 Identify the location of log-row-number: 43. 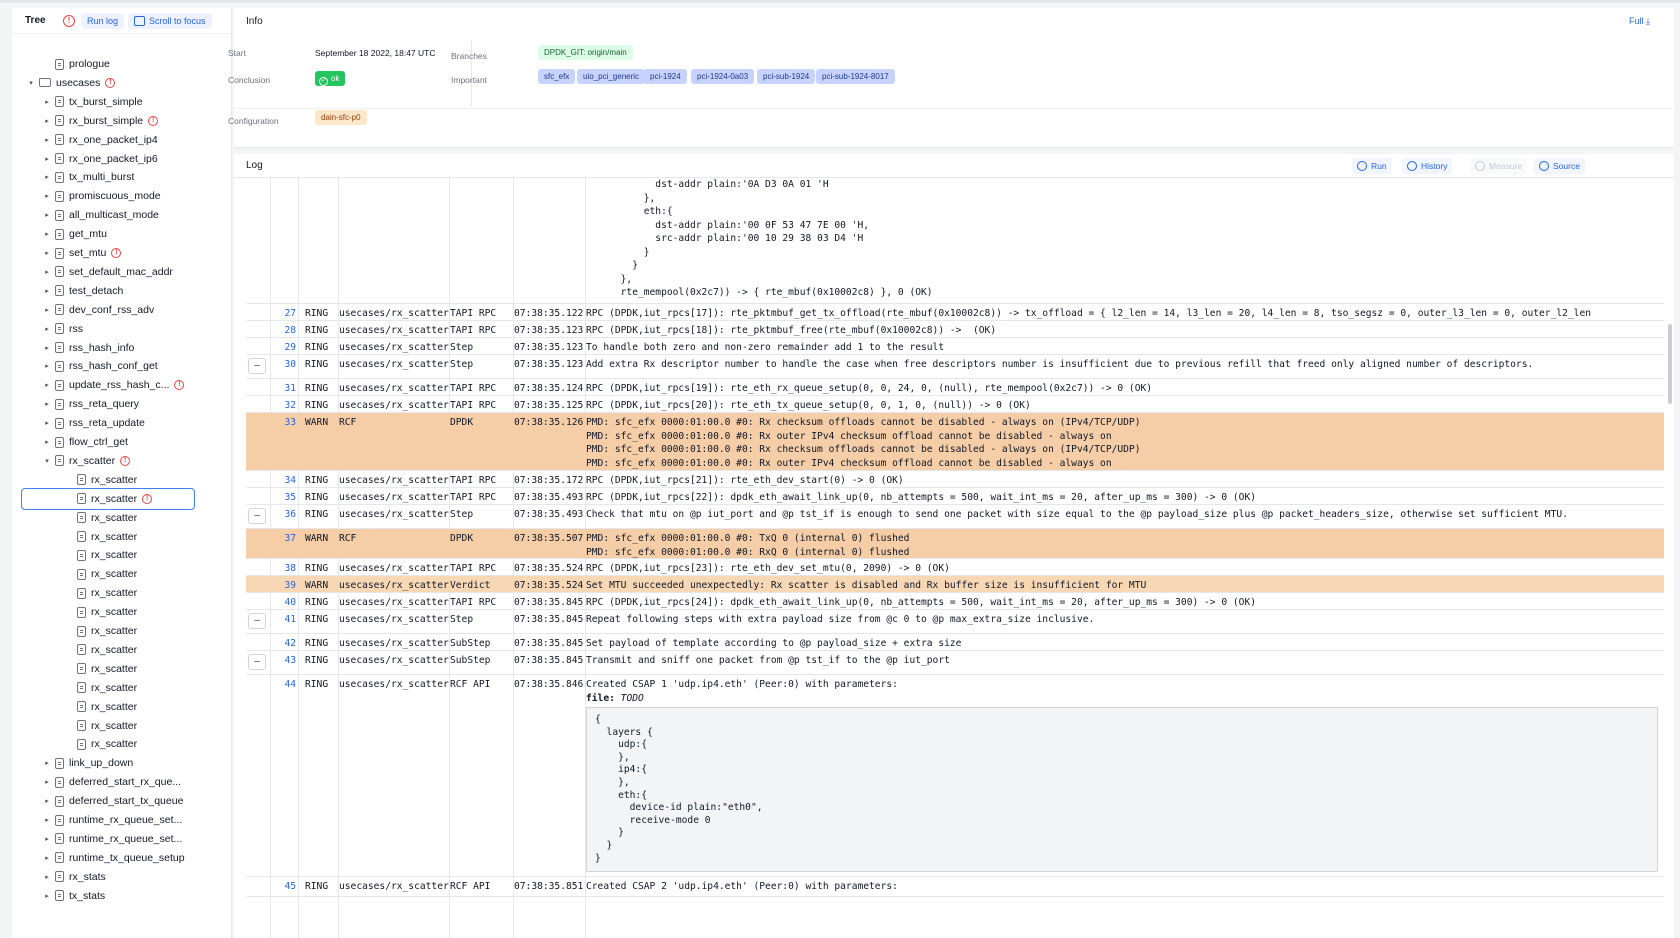
(283, 661).